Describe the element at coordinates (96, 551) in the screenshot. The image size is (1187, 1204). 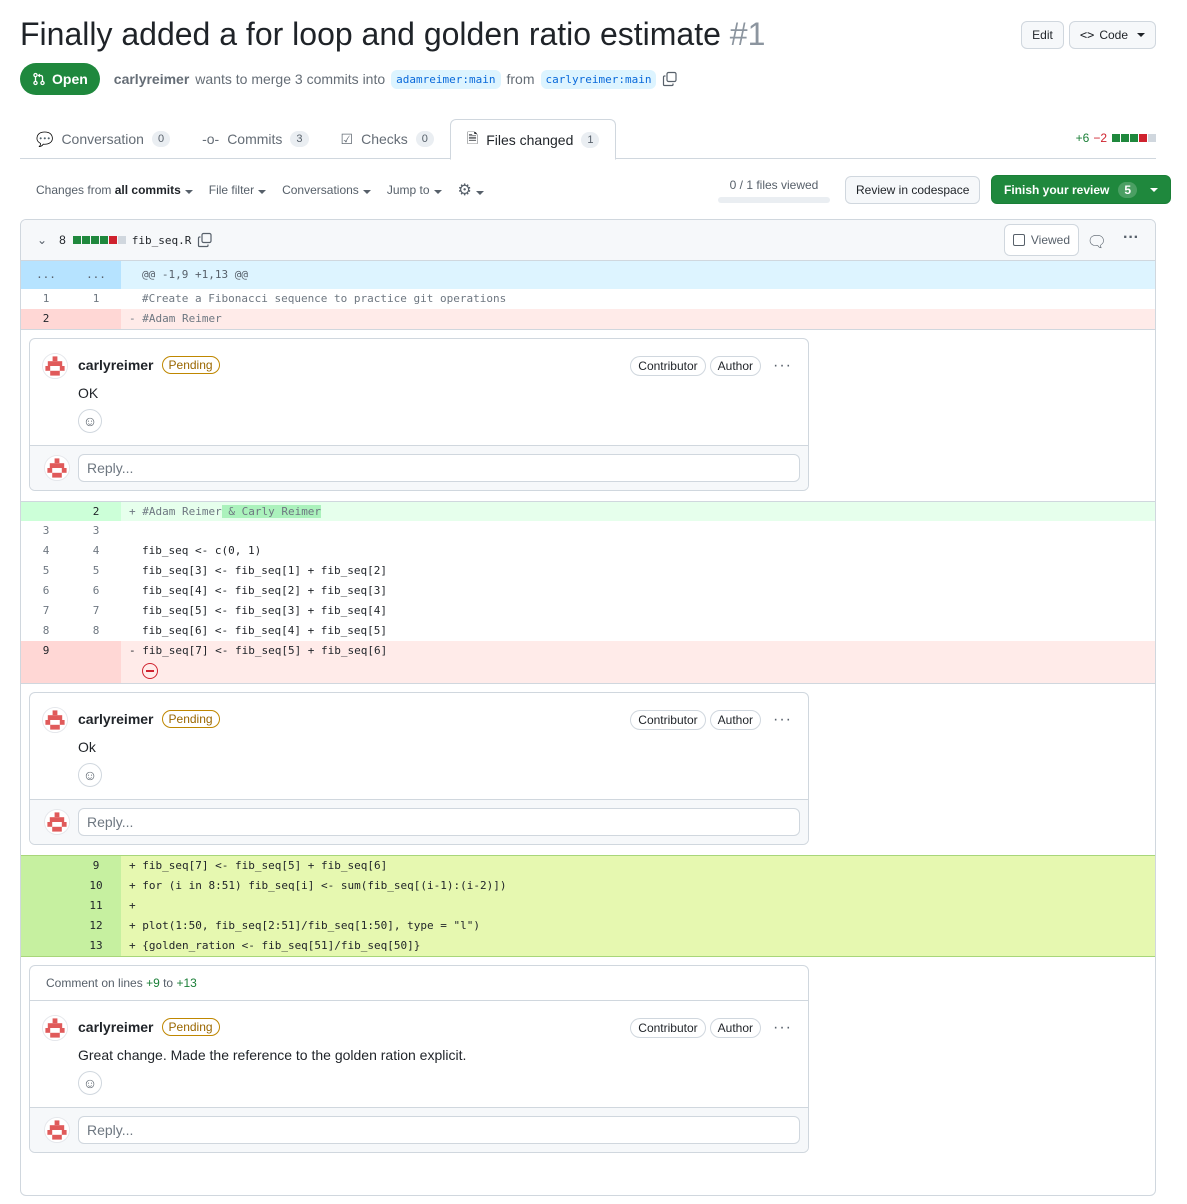
I see `line-number-new: 4` at that location.